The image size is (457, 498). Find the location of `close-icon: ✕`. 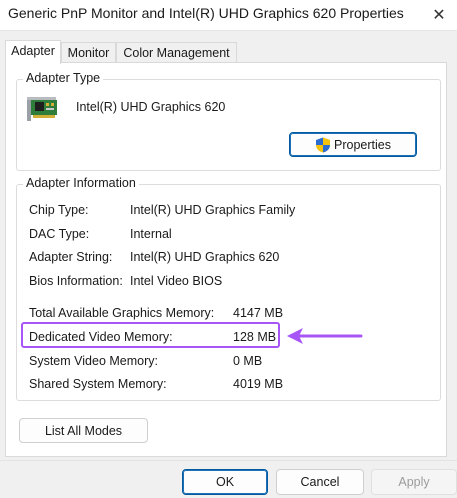

close-icon: ✕ is located at coordinates (439, 15).